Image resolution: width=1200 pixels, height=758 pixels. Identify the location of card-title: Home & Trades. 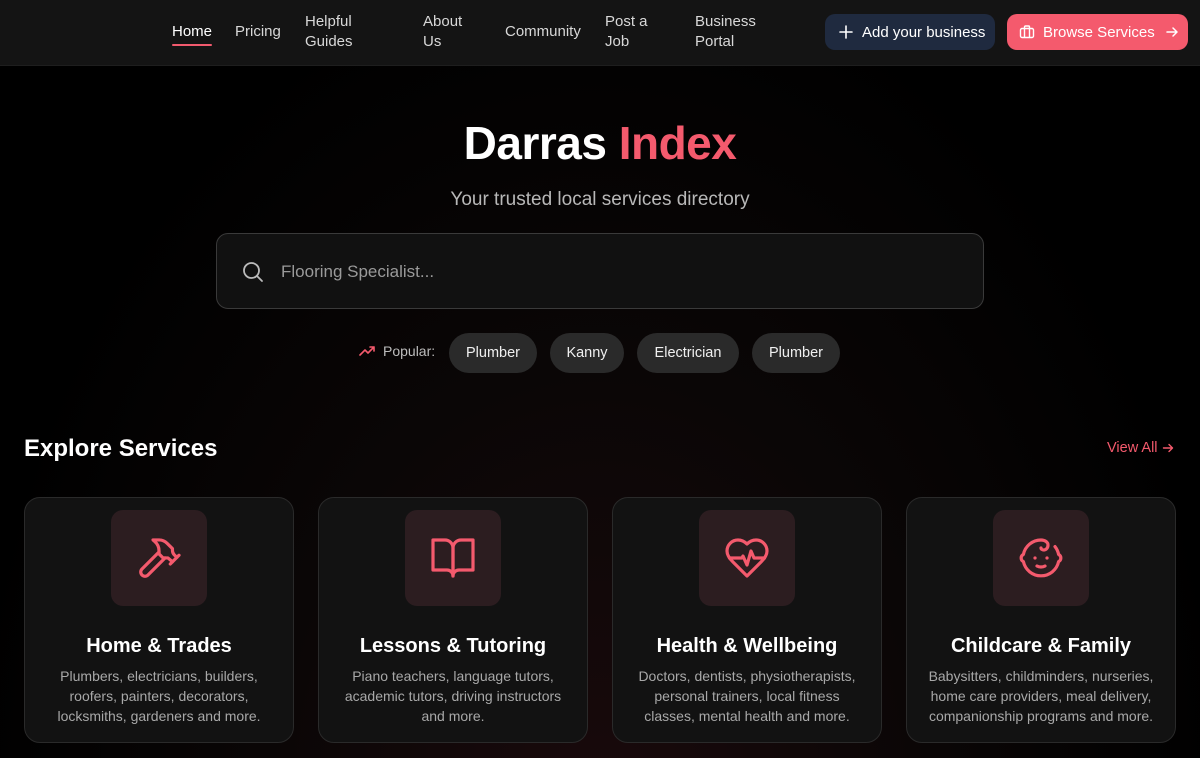
(159, 646).